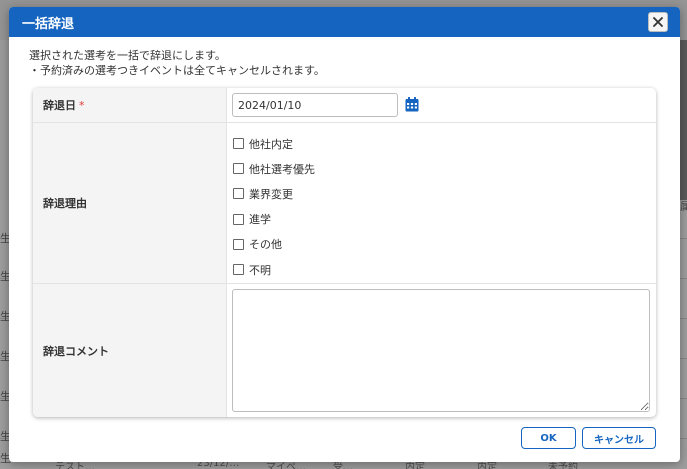  Describe the element at coordinates (130, 203) in the screenshot. I see `reason-label: 辞退理由` at that location.